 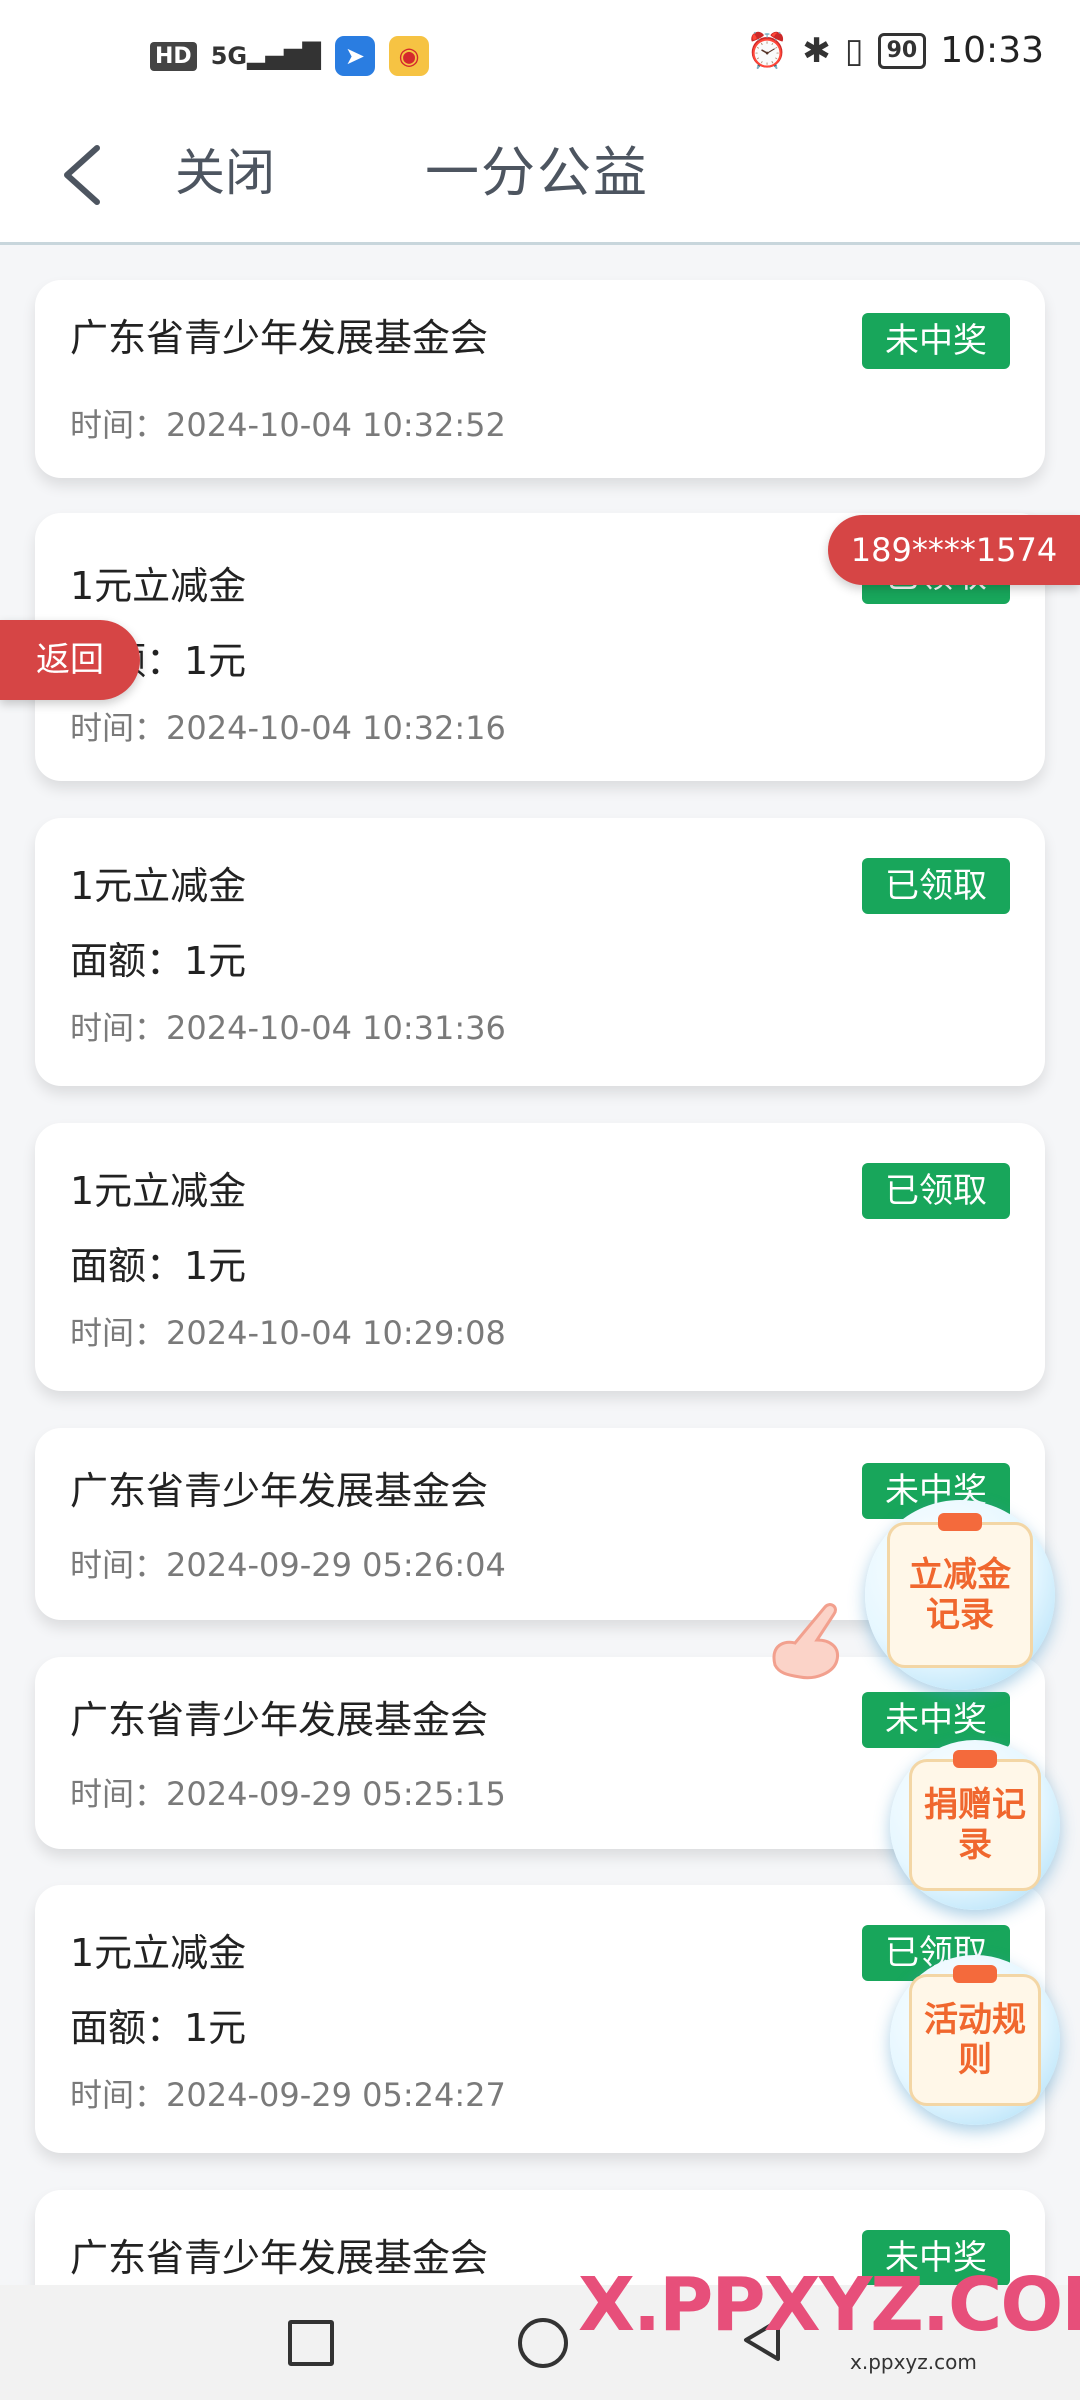 I want to click on donation-record-icon: 捐赠记录, so click(x=975, y=1820).